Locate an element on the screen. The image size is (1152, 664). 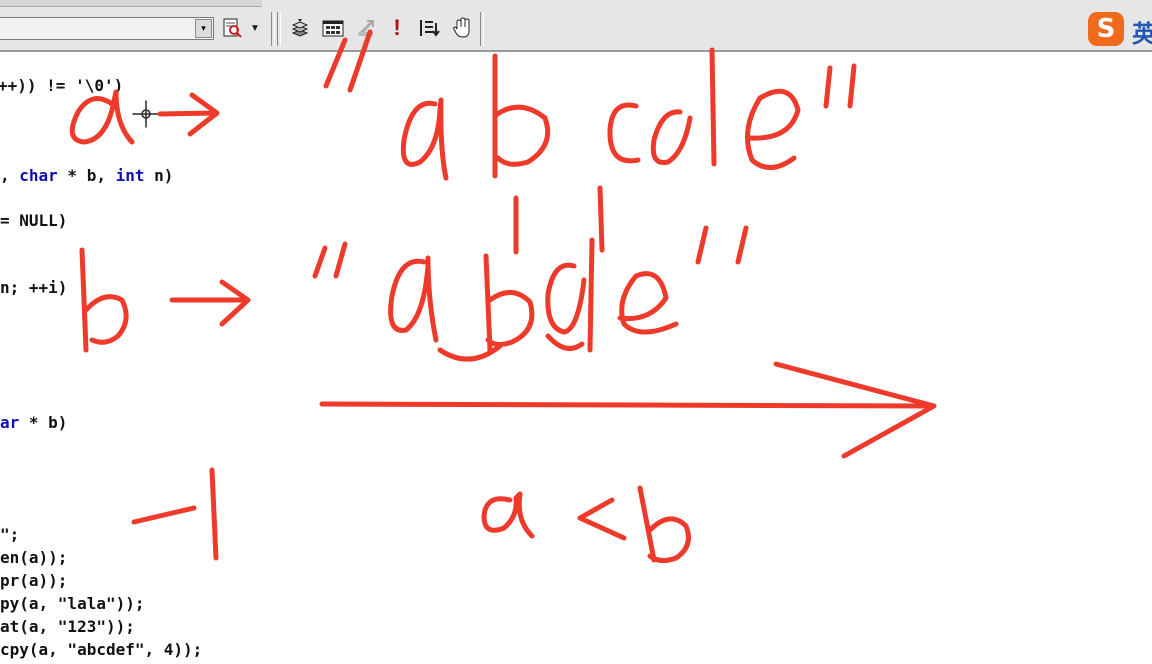
input-method-indicator: S is located at coordinates (1108, 30).